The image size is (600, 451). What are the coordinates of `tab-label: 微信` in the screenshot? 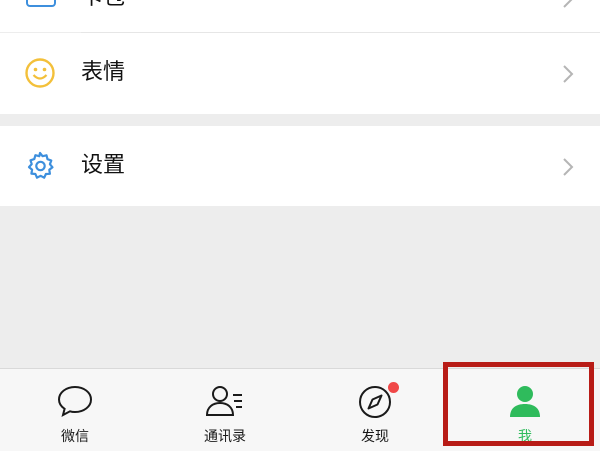 It's located at (75, 437).